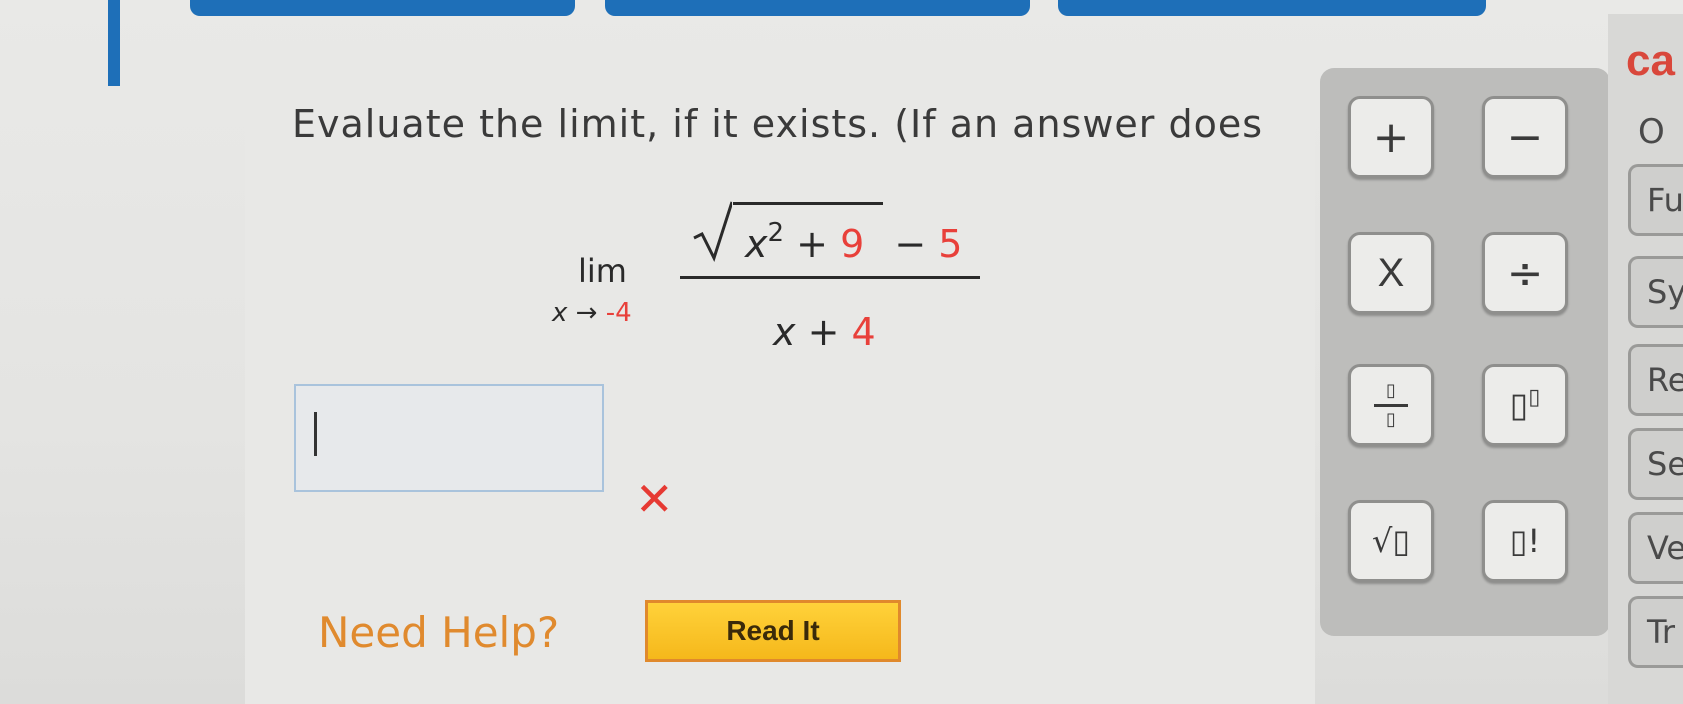 The width and height of the screenshot is (1683, 704). I want to click on fraction-bar, so click(830, 277).